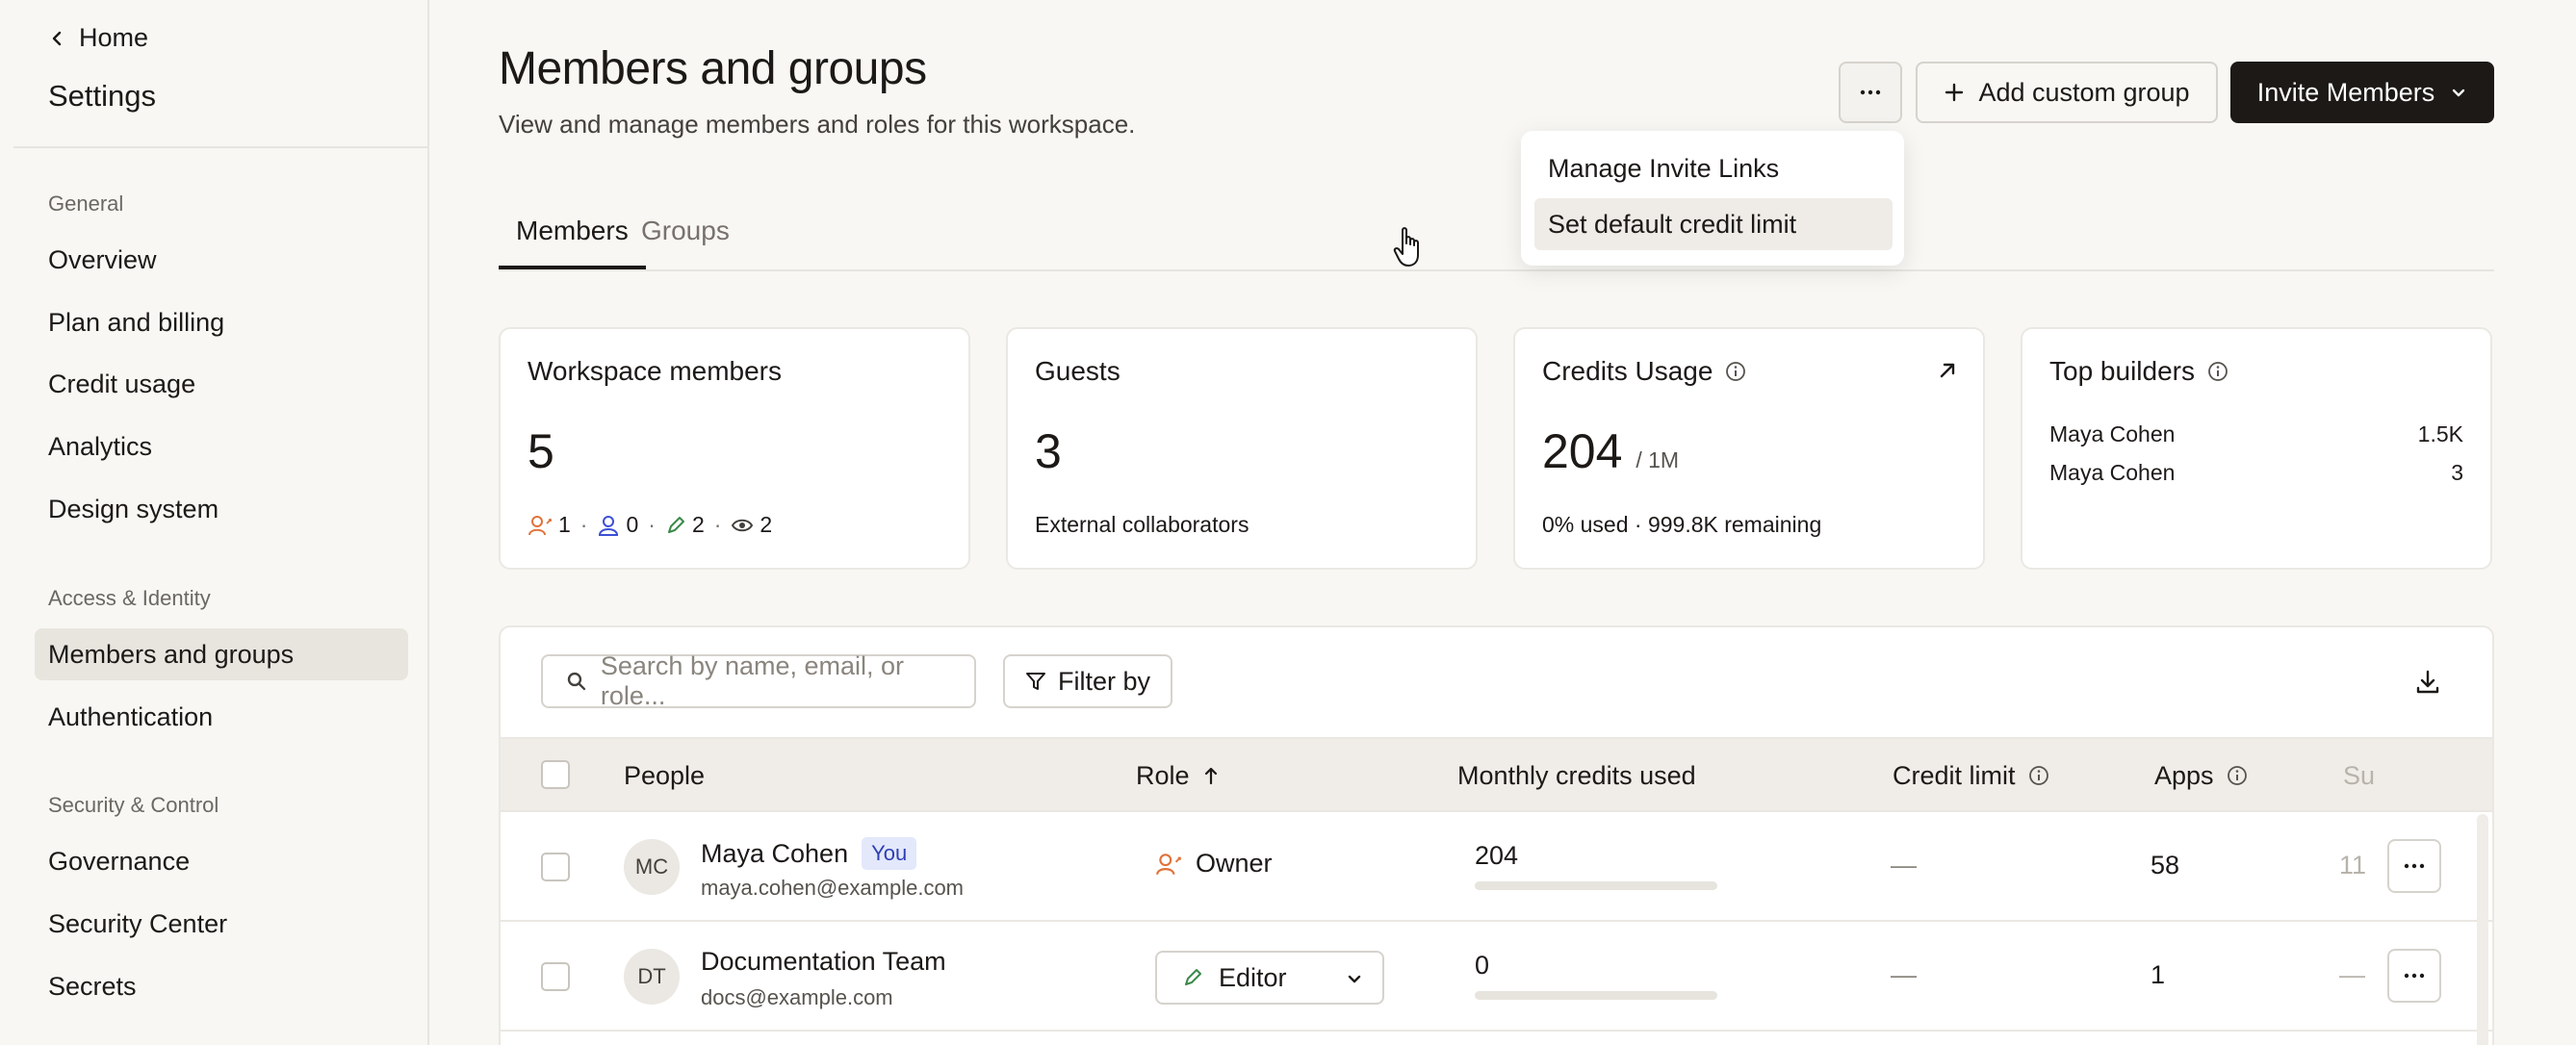 This screenshot has width=2576, height=1045. I want to click on chevron-down-icon, so click(1354, 979).